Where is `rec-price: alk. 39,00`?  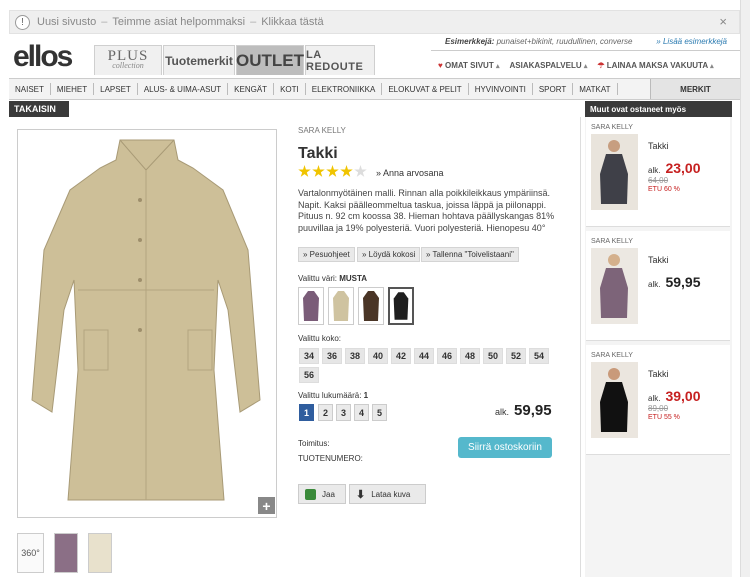
rec-price: alk. 39,00 is located at coordinates (674, 396).